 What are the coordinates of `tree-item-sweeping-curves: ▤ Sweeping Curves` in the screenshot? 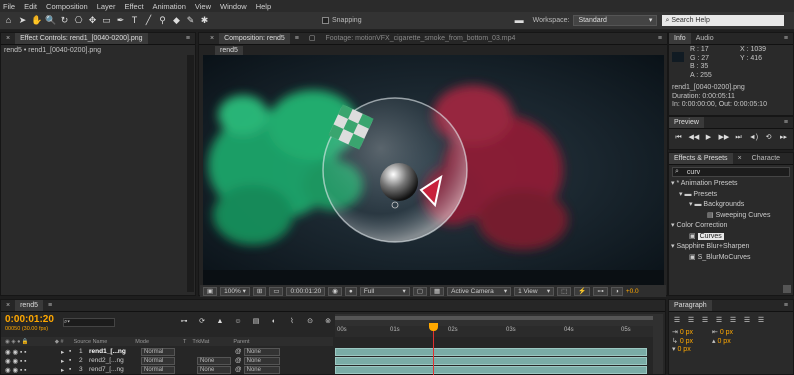 It's located at (732, 216).